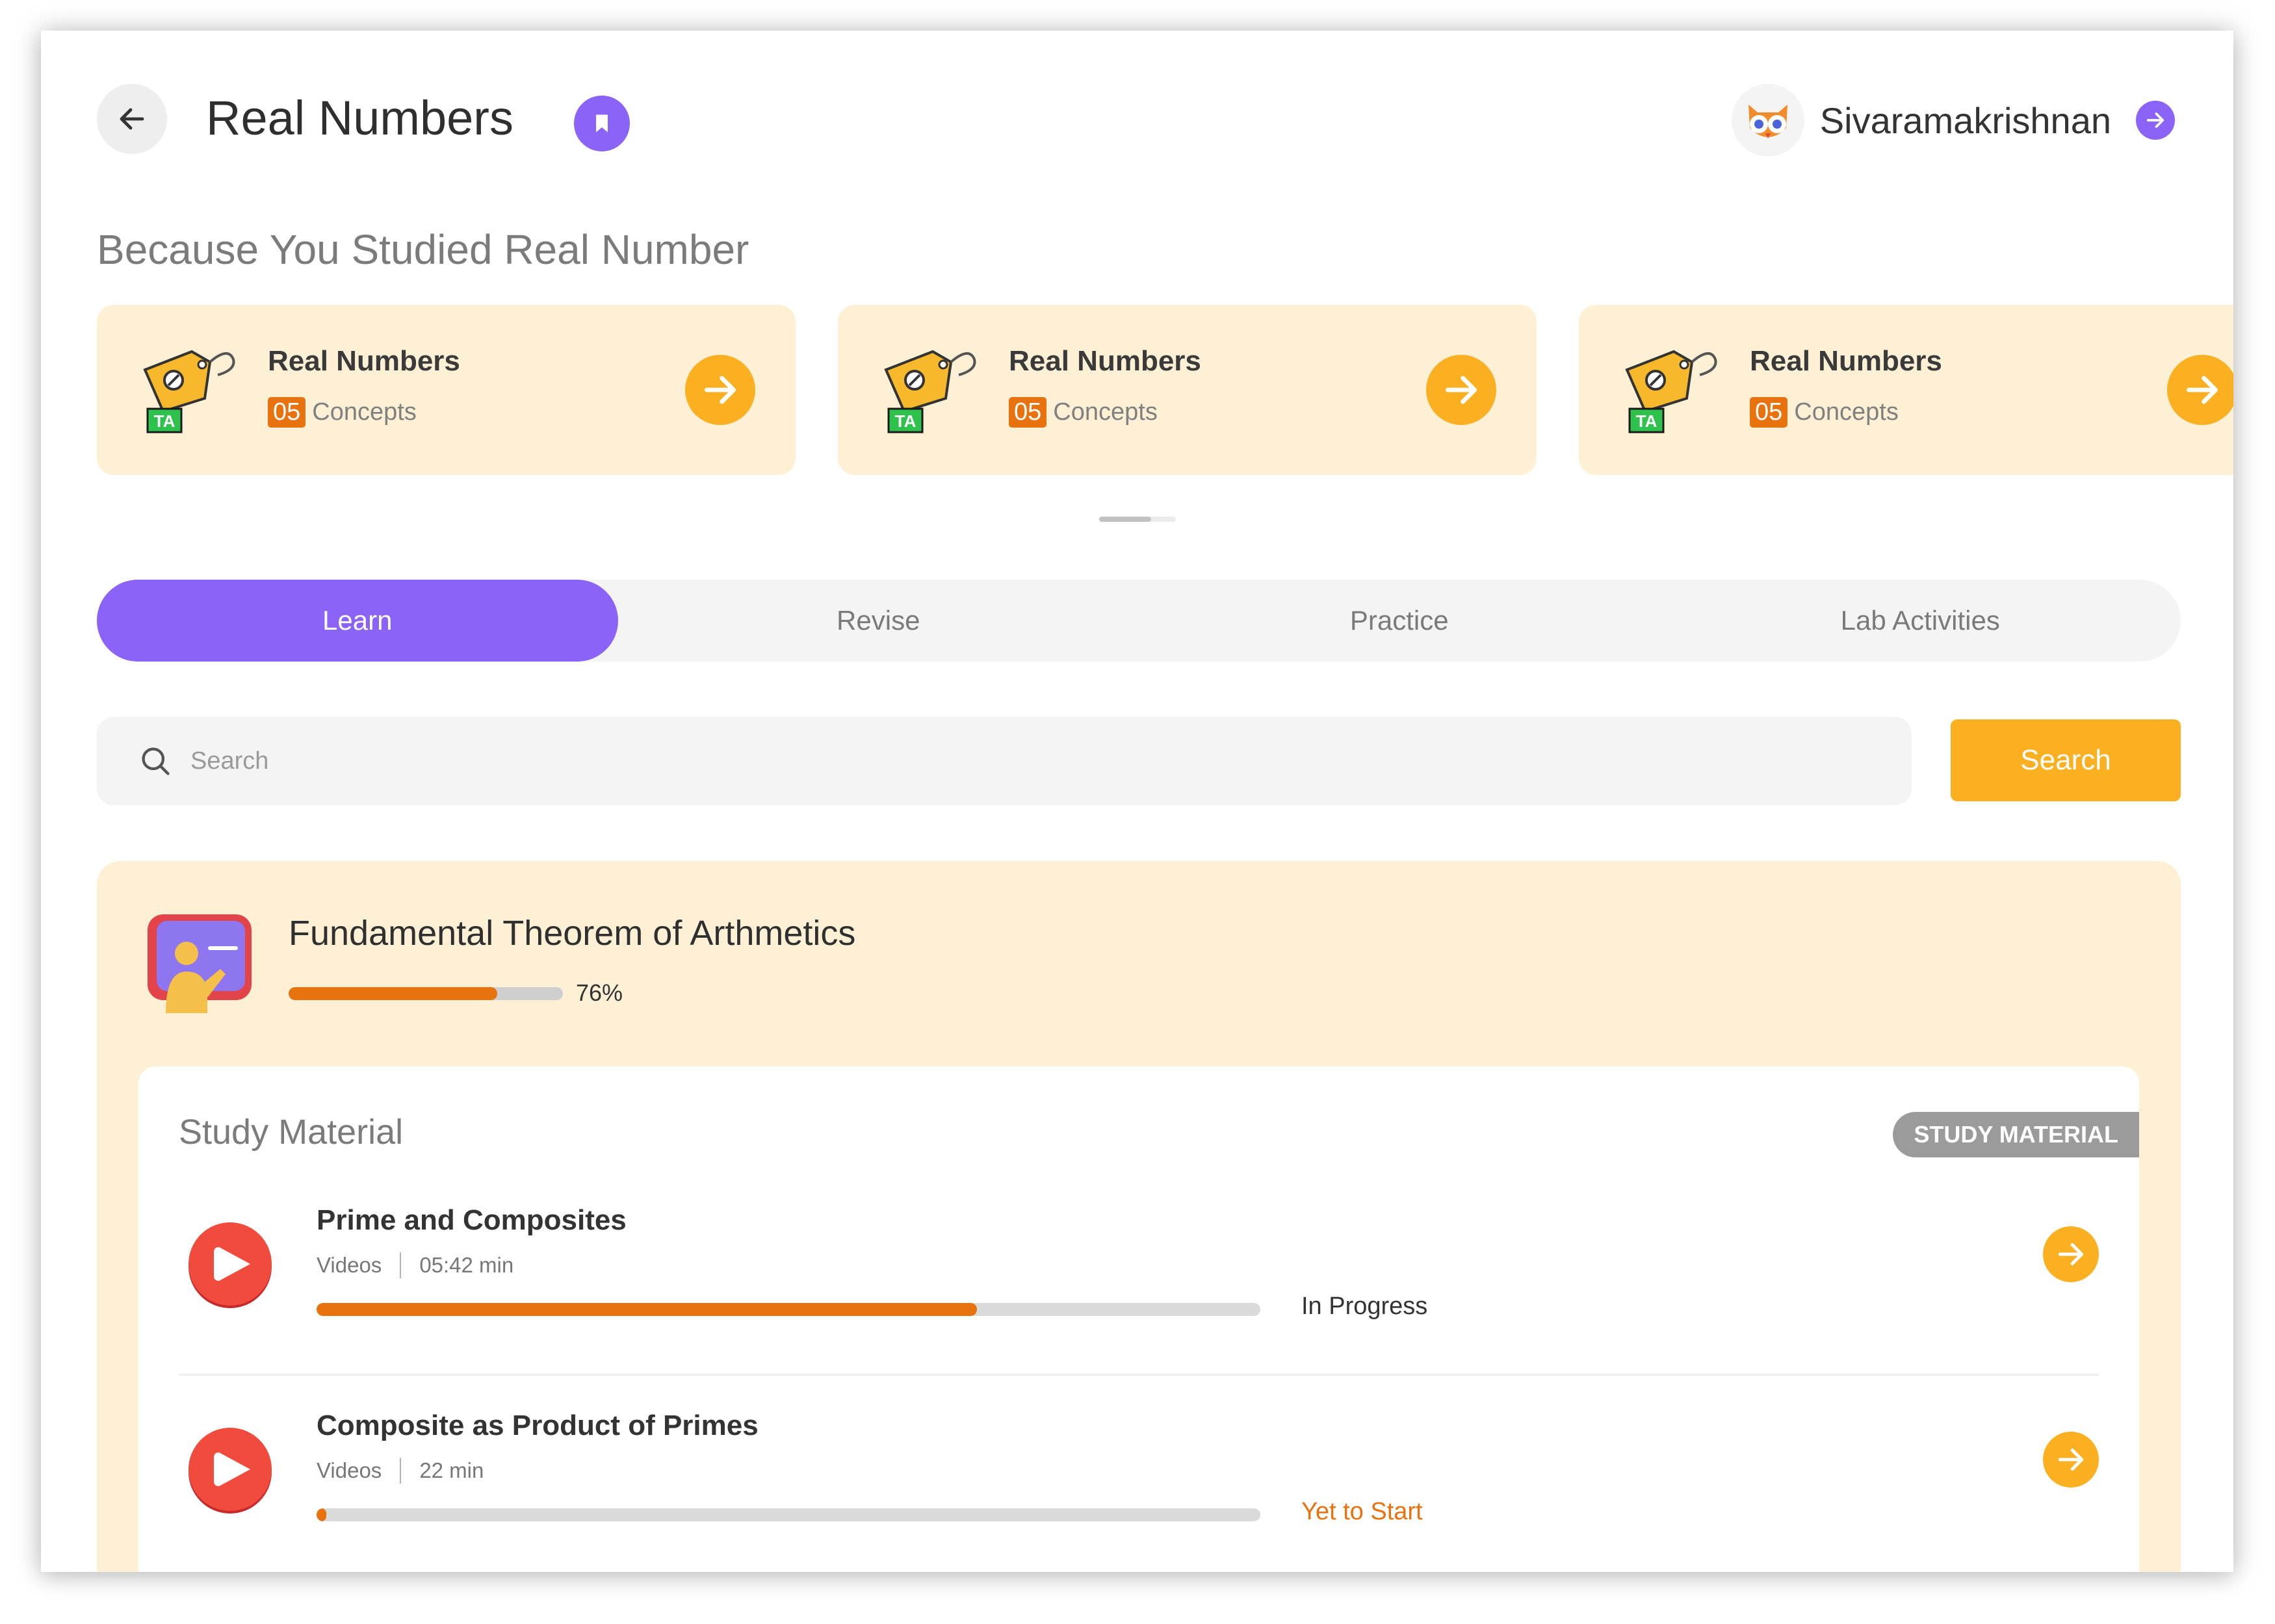  Describe the element at coordinates (600, 992) in the screenshot. I see `topic-progress-label: 76%` at that location.